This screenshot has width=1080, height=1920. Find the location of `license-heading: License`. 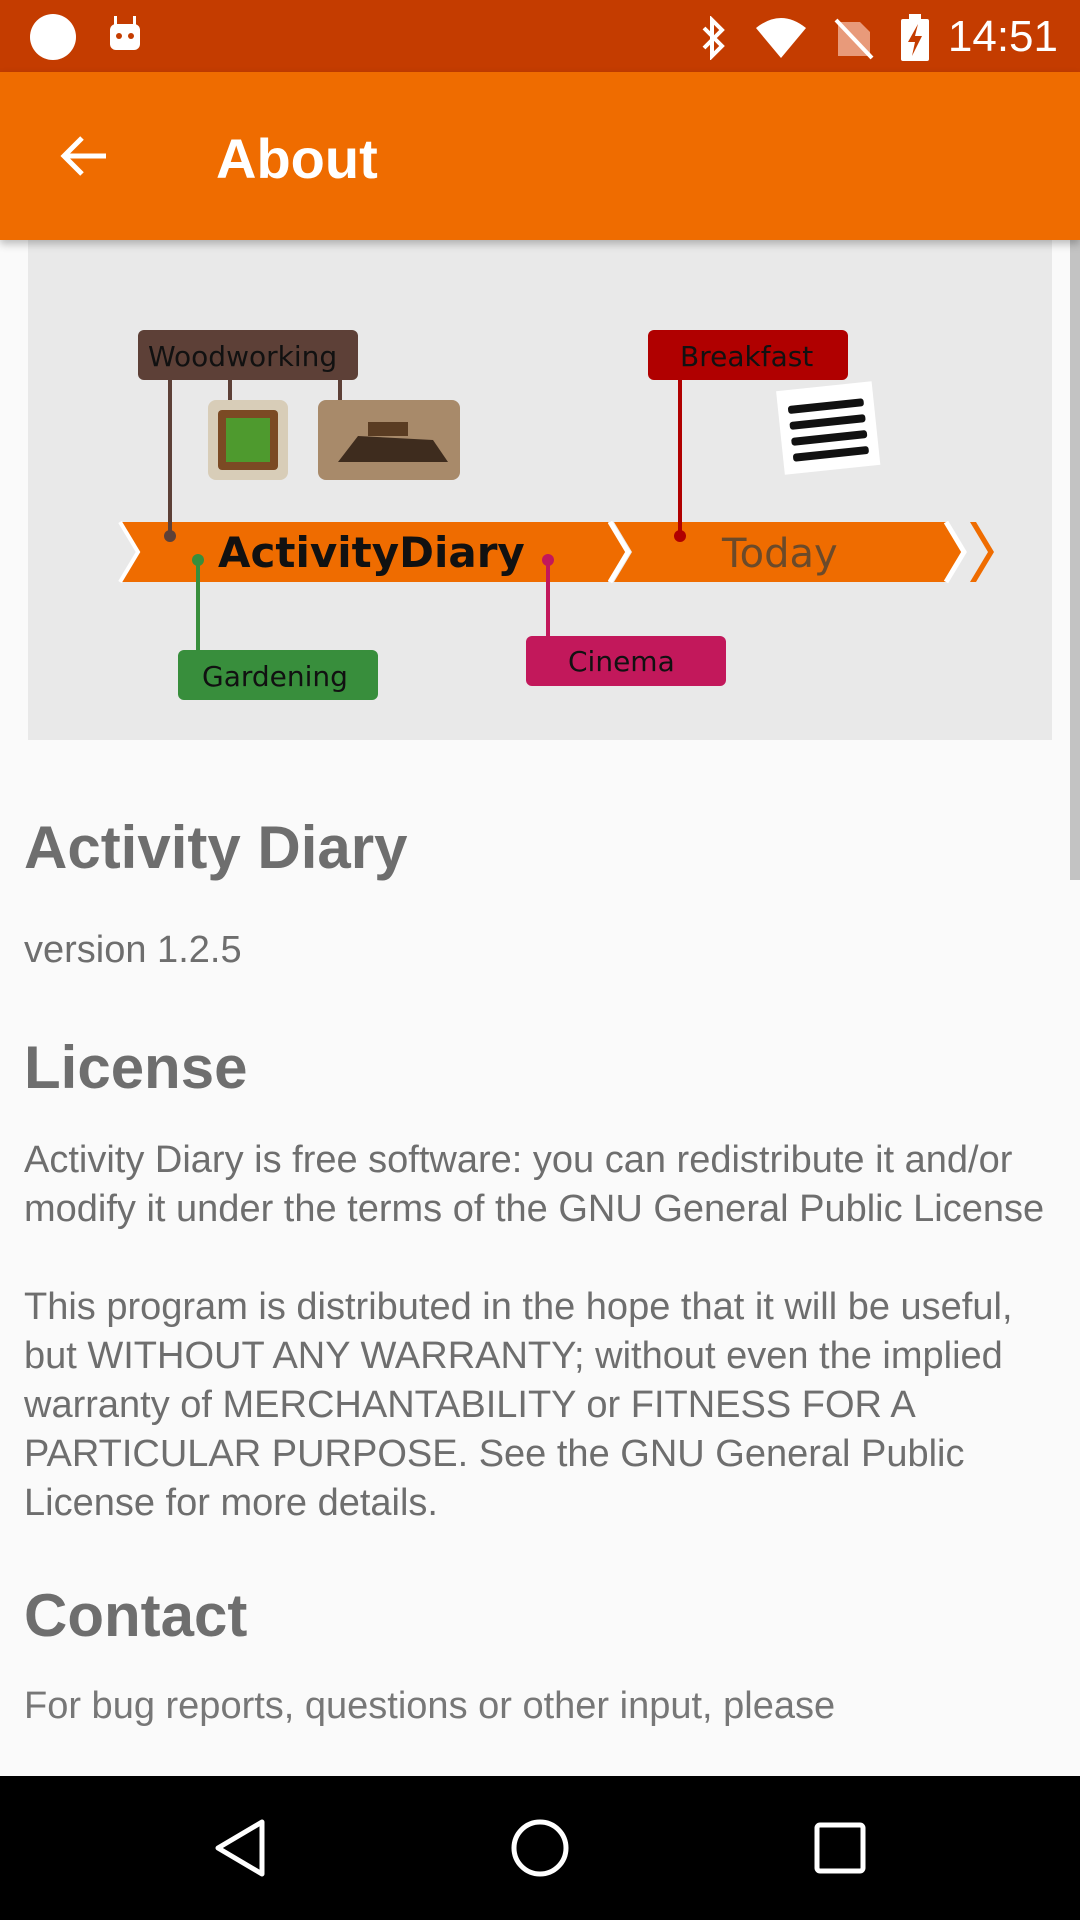

license-heading: License is located at coordinates (136, 1067).